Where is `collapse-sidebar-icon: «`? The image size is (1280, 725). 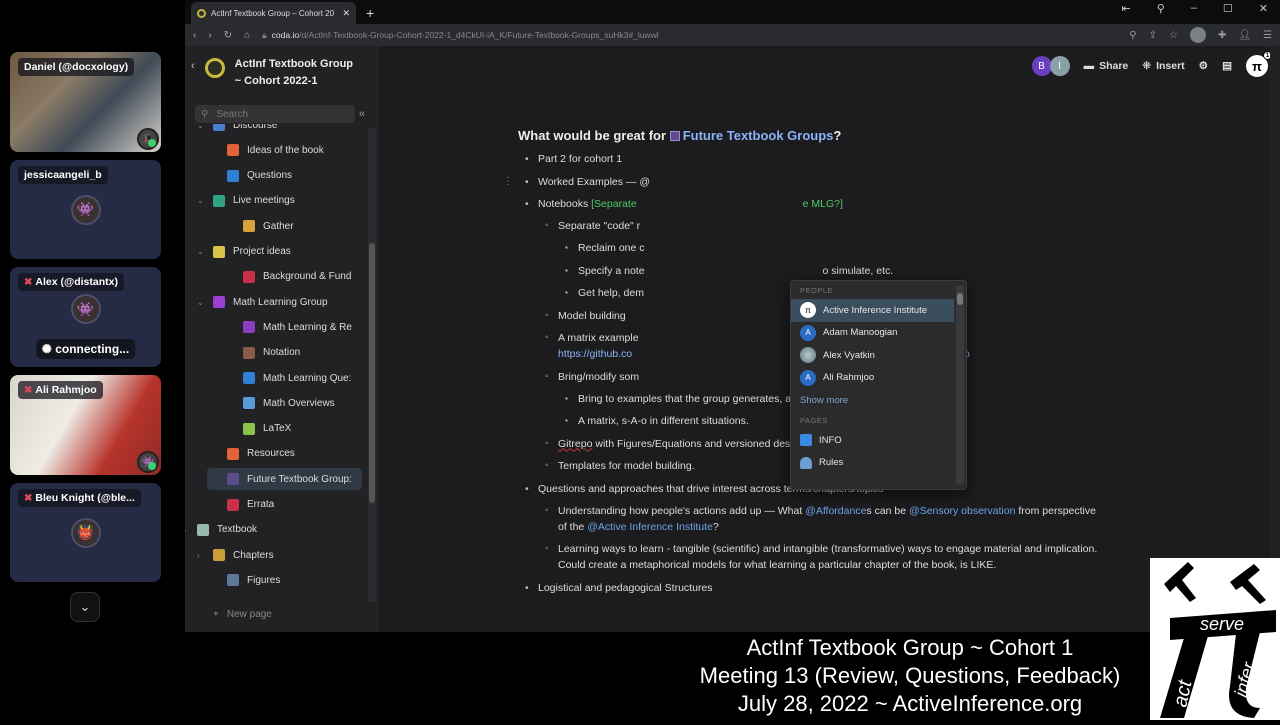
collapse-sidebar-icon: « is located at coordinates (362, 114).